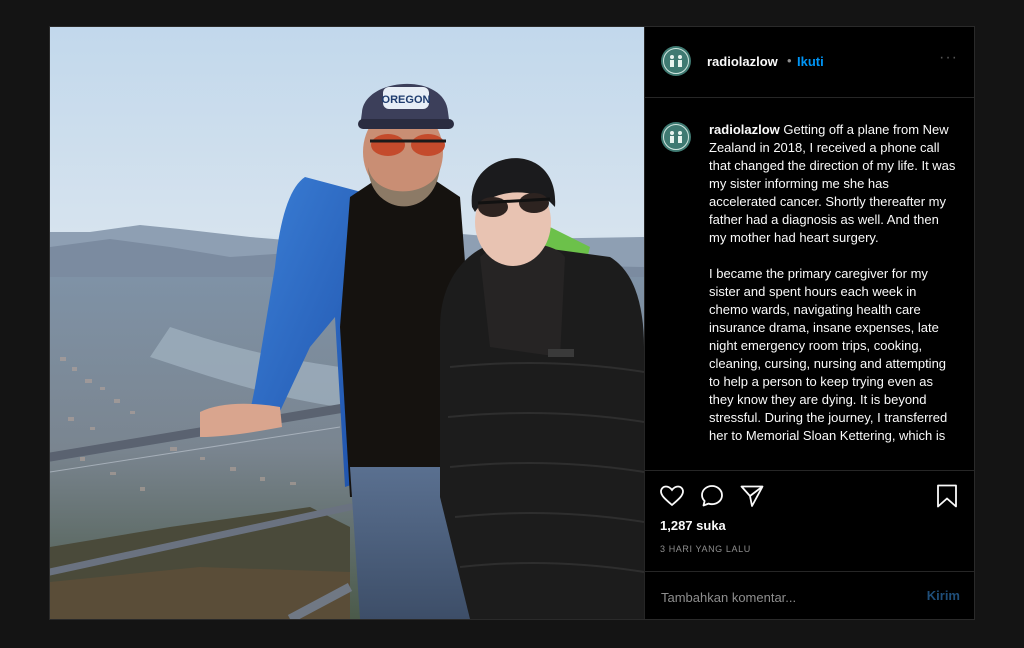 This screenshot has height=648, width=1024. I want to click on caption-username: radiolazlow, so click(744, 129).